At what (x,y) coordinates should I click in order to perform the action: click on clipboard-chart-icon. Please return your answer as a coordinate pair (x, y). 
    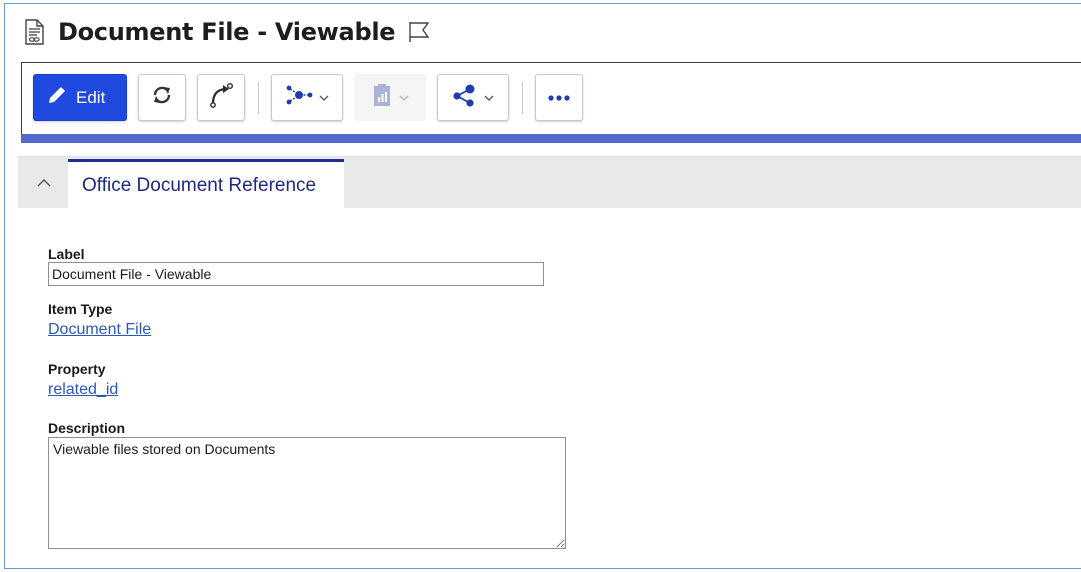
    Looking at the image, I should click on (382, 97).